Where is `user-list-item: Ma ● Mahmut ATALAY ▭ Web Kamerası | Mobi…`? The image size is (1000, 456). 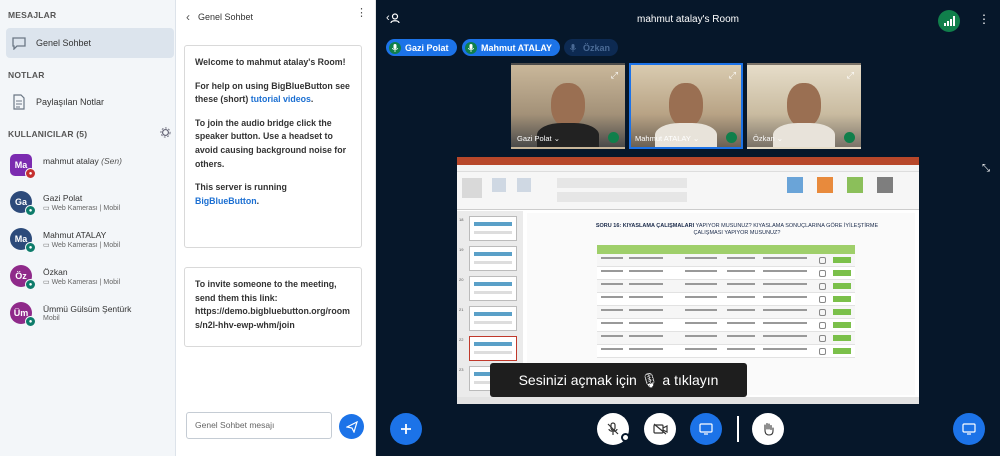
user-list-item: Ma ● Mahmut ATALAY ▭ Web Kamerası | Mobi… is located at coordinates (90, 244).